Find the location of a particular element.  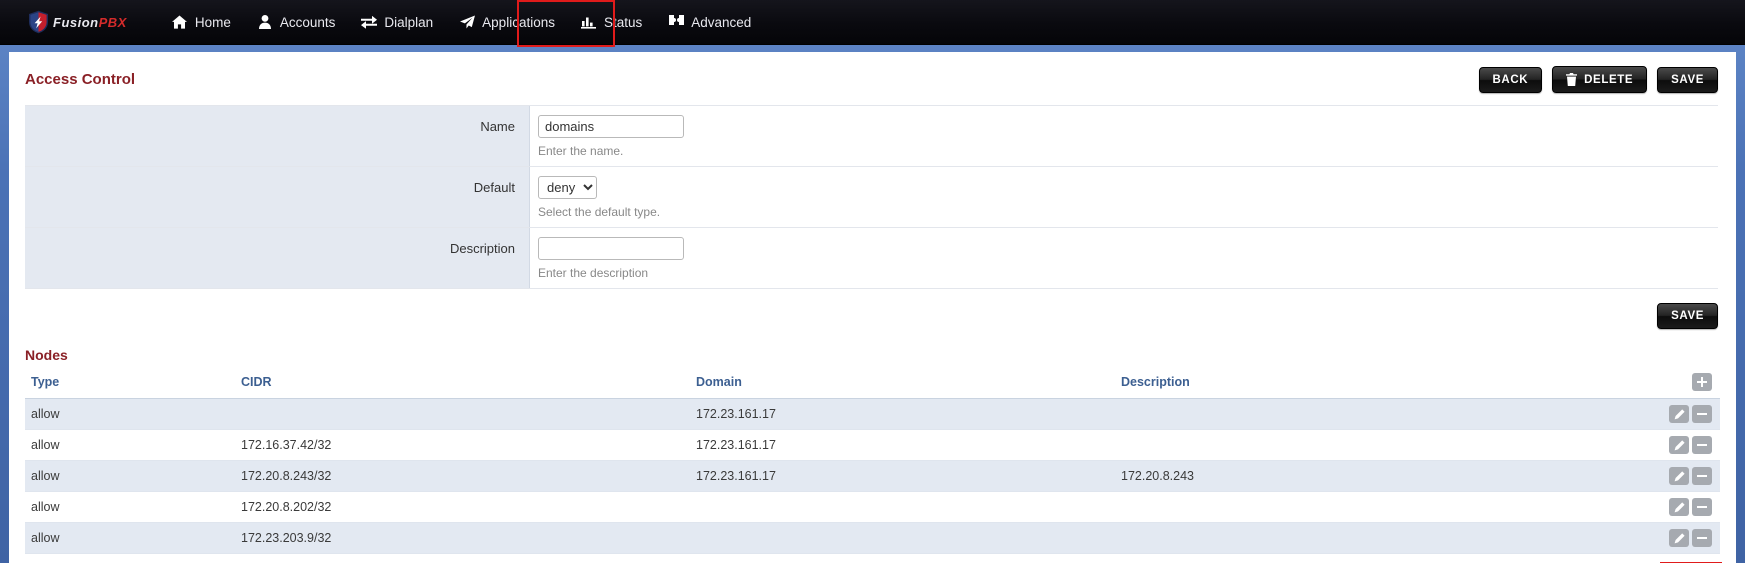

cell-cidr: 172.23.203.9/32 is located at coordinates (462, 538).